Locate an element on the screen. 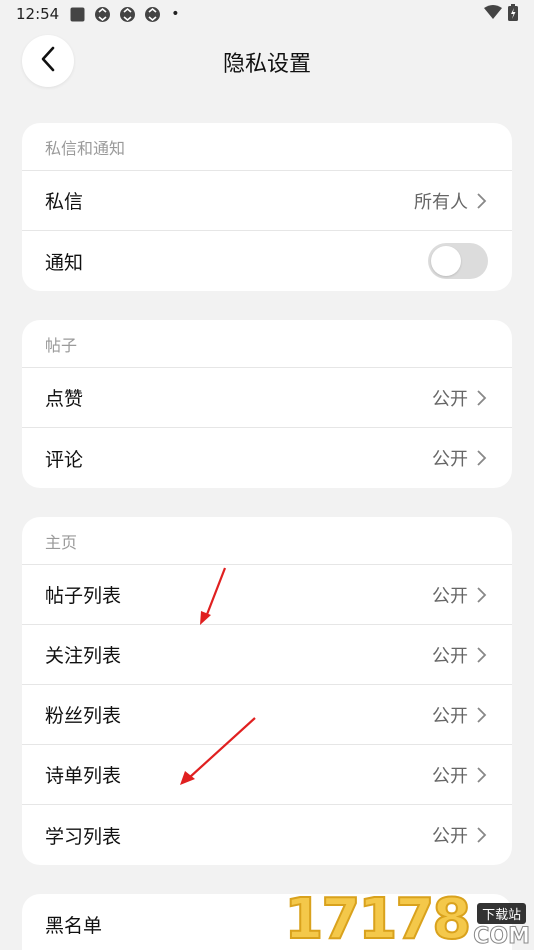 The width and height of the screenshot is (534, 950). row-label: 关注列表 is located at coordinates (83, 656).